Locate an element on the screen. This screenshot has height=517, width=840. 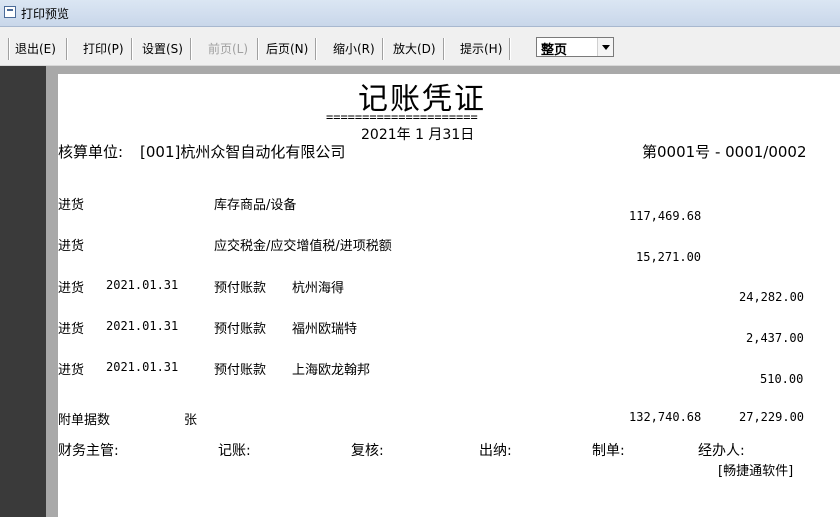
sign-reviewer: 复核: is located at coordinates (367, 451).